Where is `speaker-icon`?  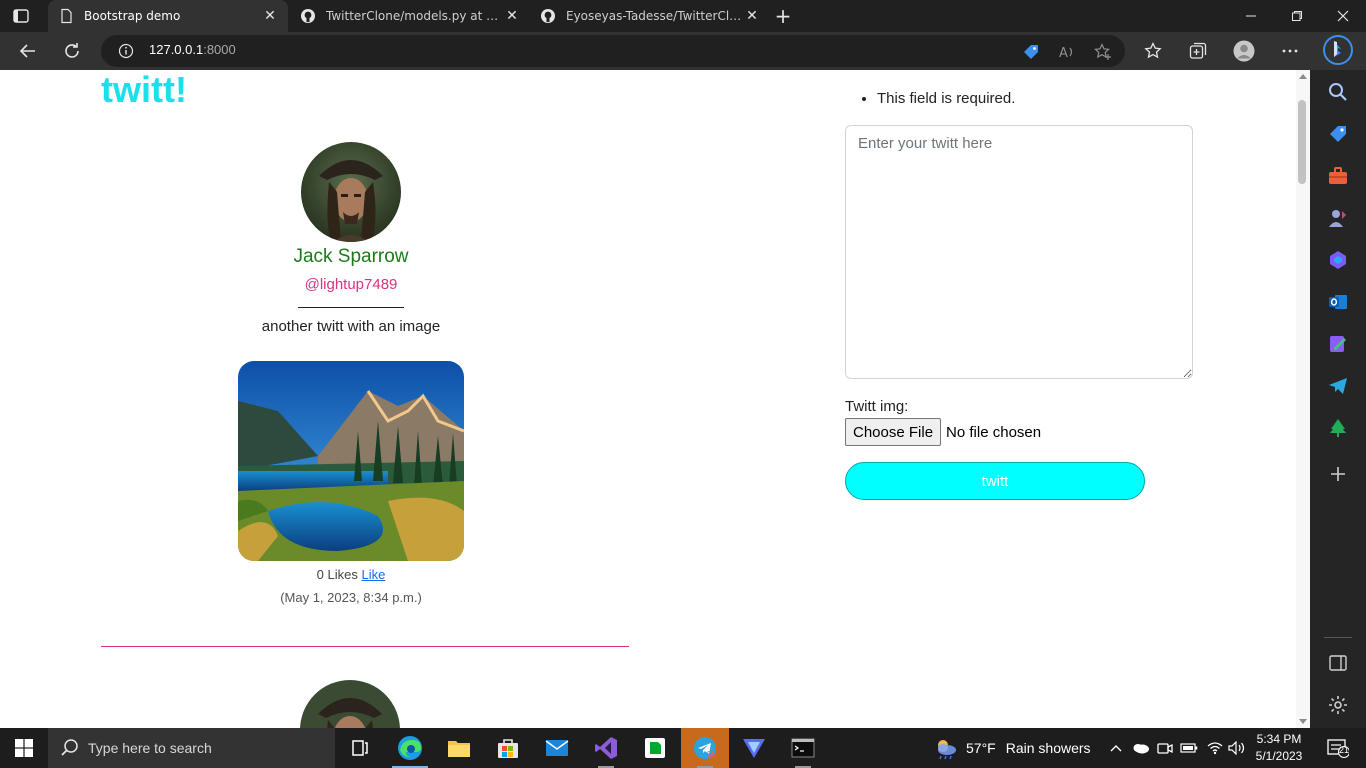
speaker-icon is located at coordinates (1236, 748).